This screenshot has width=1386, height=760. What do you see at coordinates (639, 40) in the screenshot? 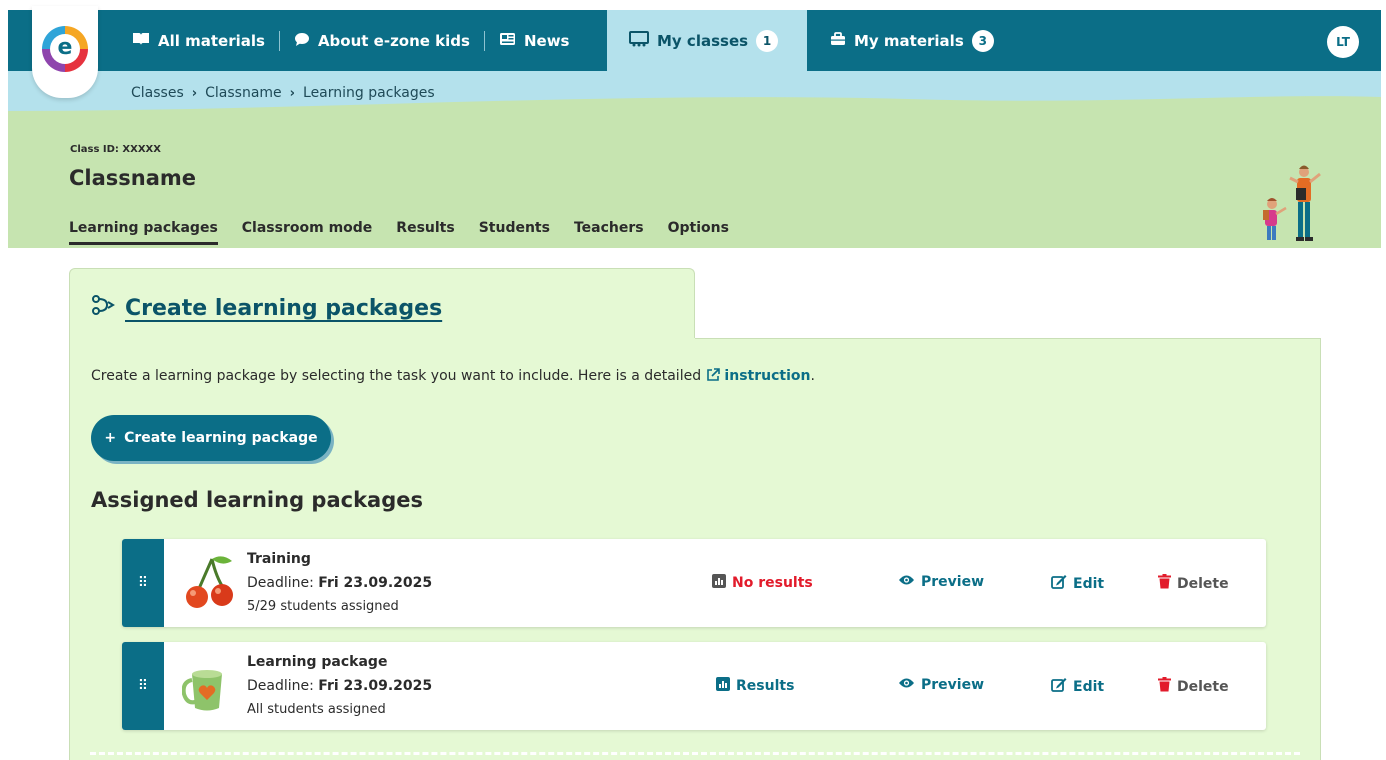
I see `classroom-icon` at bounding box center [639, 40].